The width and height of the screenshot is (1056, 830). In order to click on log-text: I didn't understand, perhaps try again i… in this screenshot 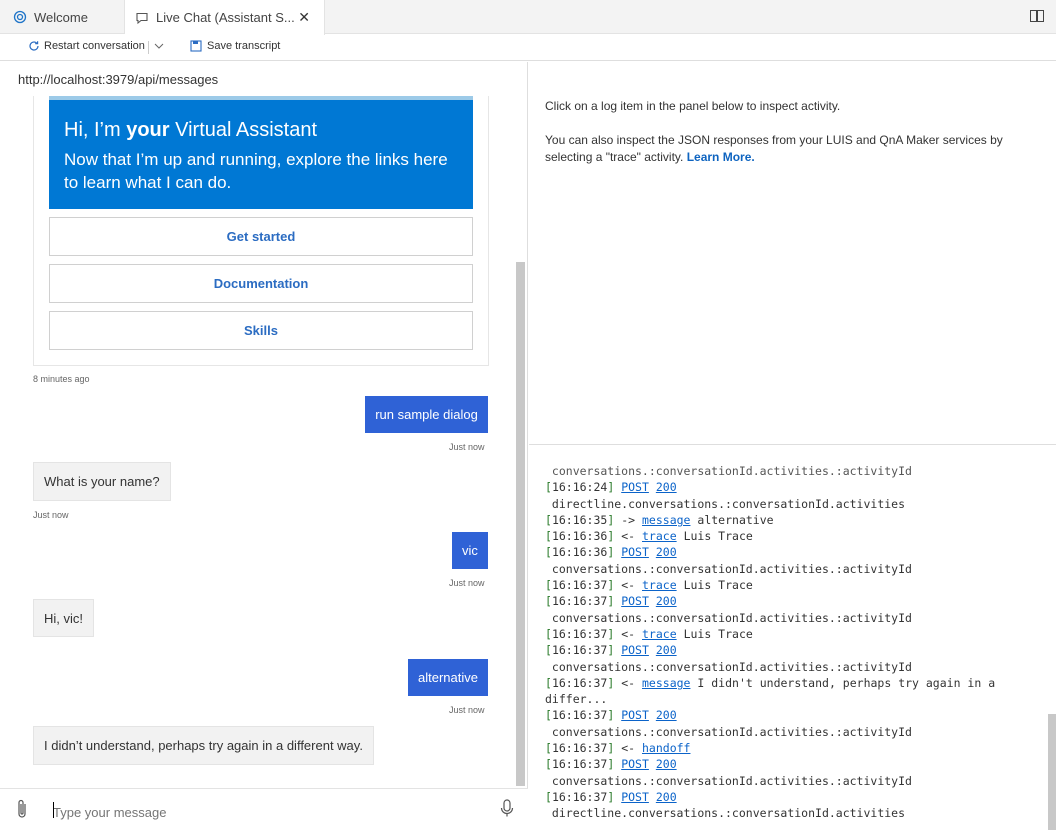, I will do `click(846, 682)`.